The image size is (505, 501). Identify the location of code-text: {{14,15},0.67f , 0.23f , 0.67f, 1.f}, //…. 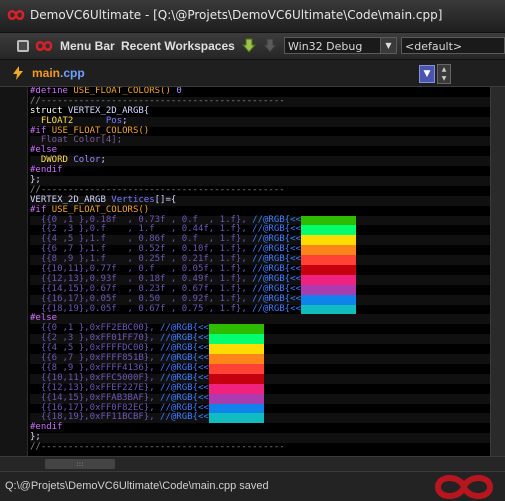
(168, 288).